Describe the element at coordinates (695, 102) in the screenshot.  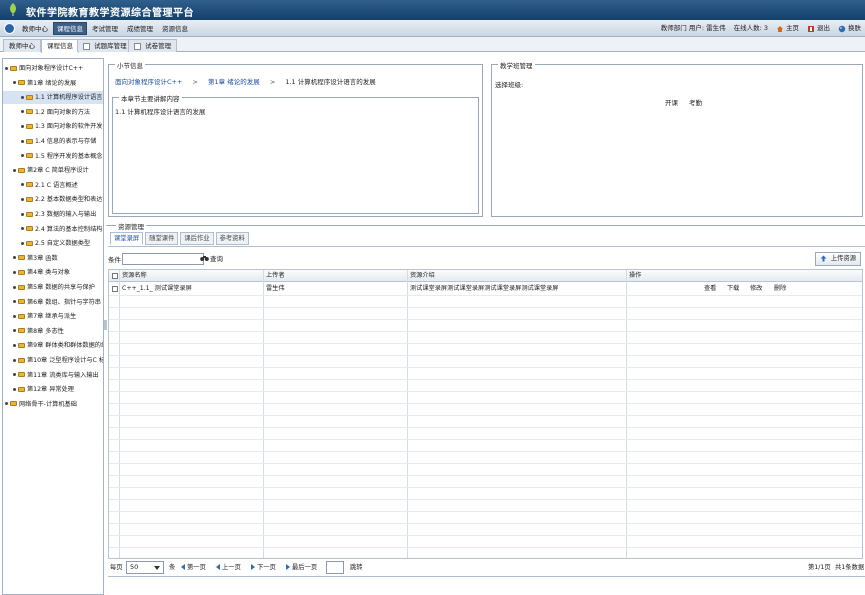
I see `attendance-button: 考勤` at that location.